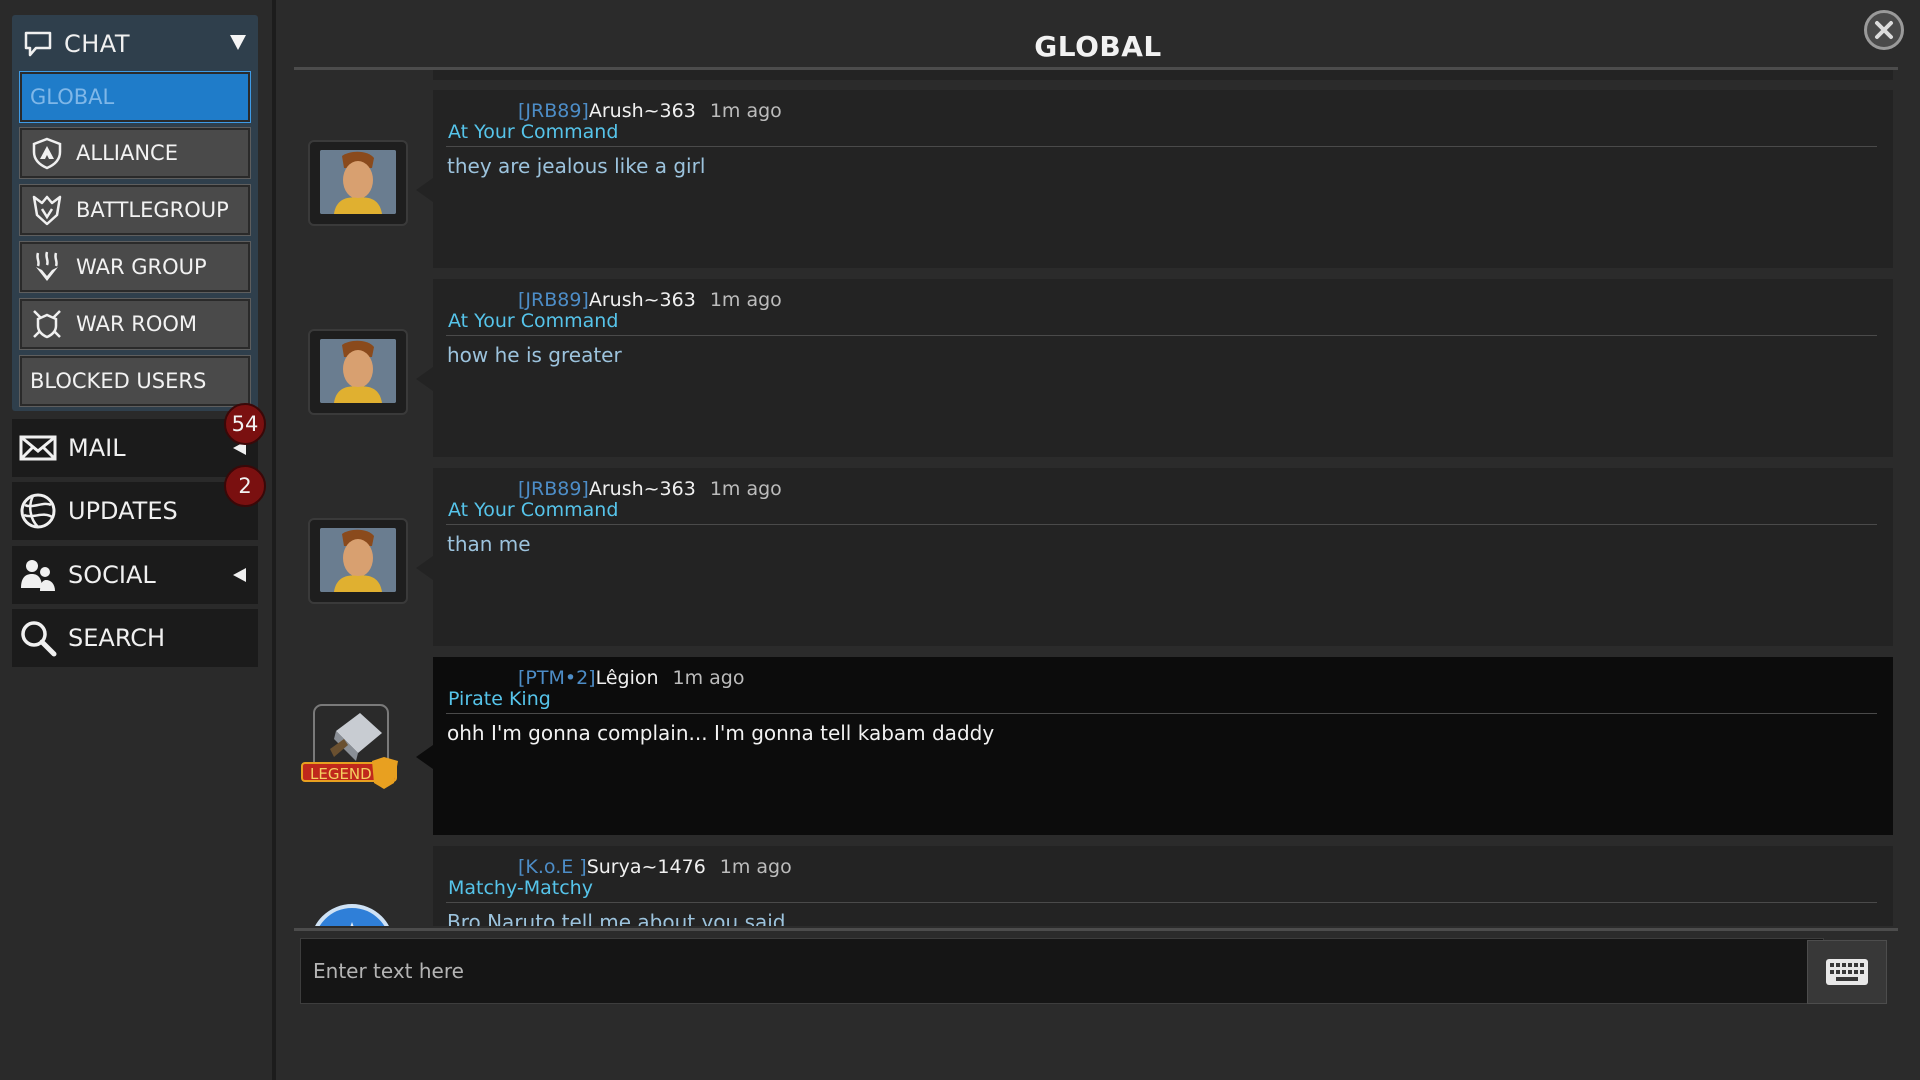 The image size is (1920, 1080). What do you see at coordinates (552, 867) in the screenshot?
I see `alliance-tag: [K.o.E ]` at bounding box center [552, 867].